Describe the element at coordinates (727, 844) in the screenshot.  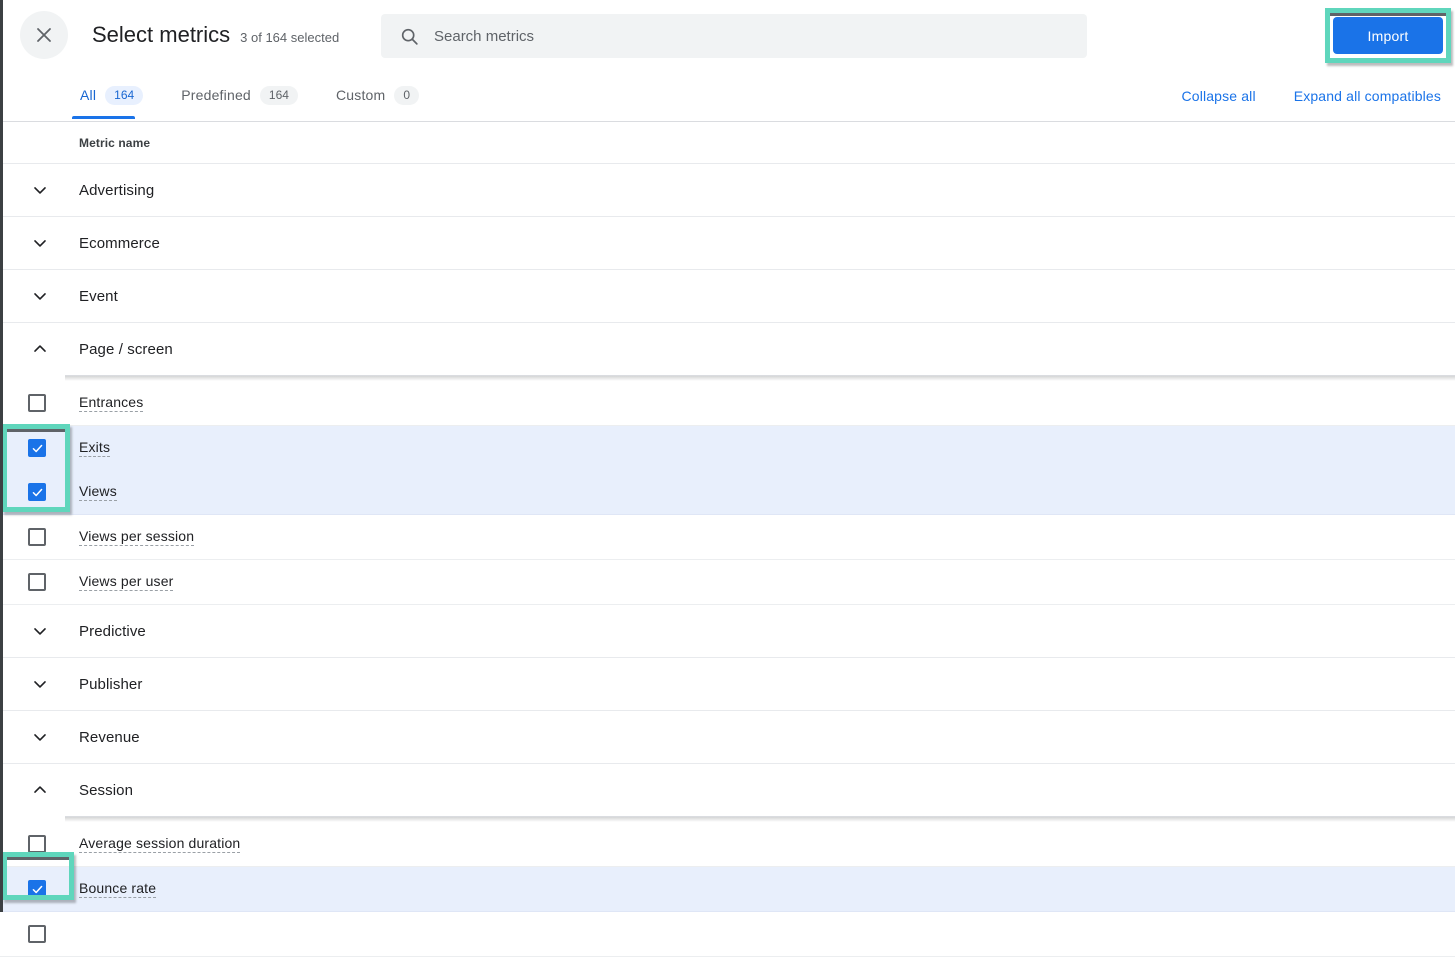
I see `metric-row-average-session-duration: Average session duration` at that location.